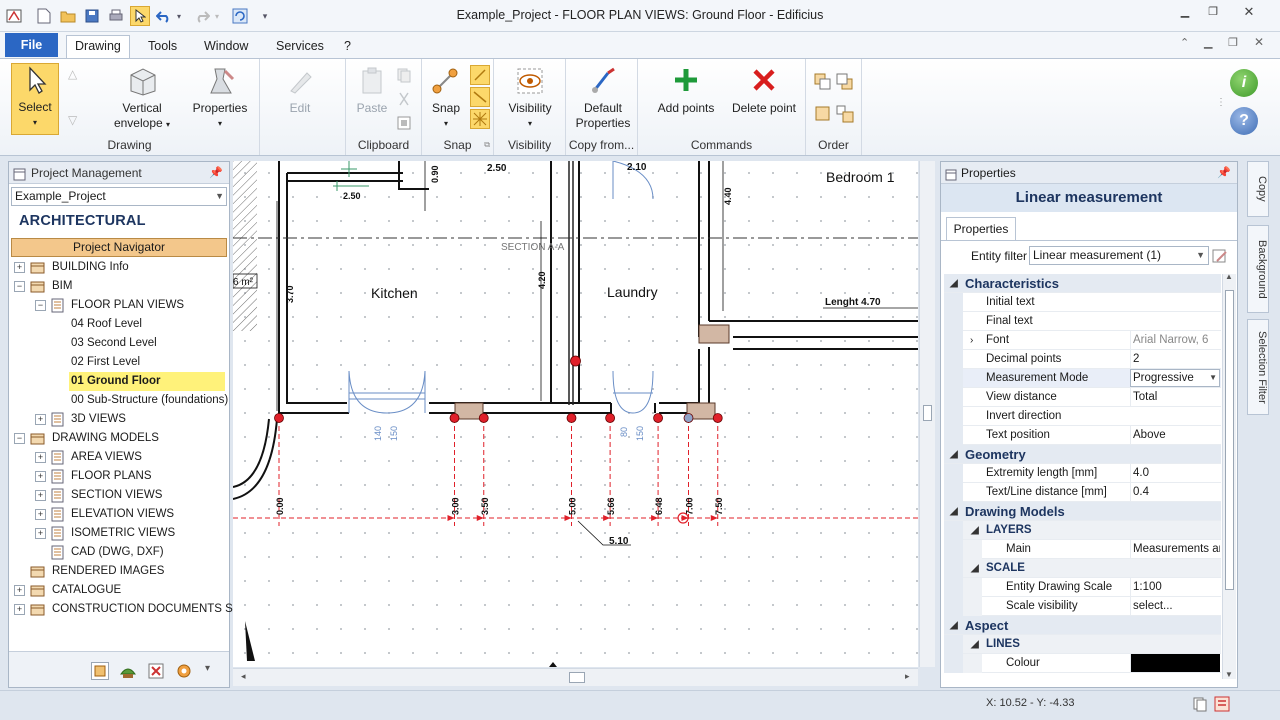 The image size is (1280, 720). What do you see at coordinates (480, 119) in the screenshot?
I see `snap-grid-toggle` at bounding box center [480, 119].